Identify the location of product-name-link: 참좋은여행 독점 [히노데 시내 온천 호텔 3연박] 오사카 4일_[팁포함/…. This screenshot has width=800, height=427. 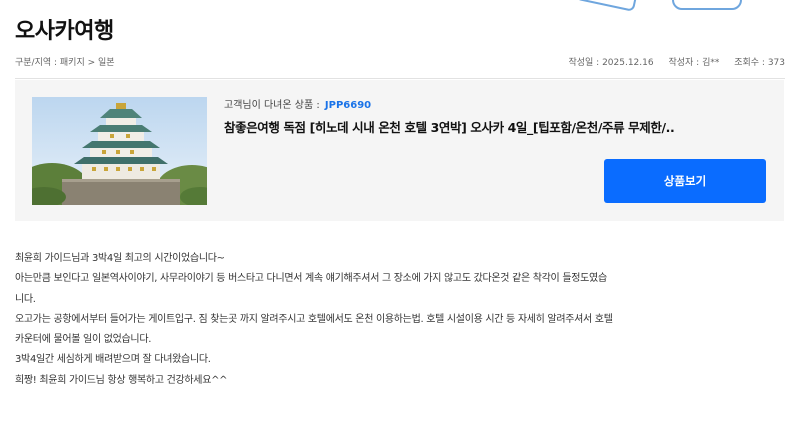
(449, 126).